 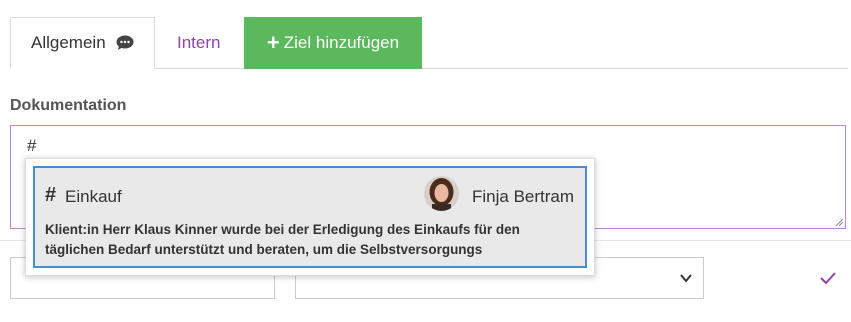 What do you see at coordinates (93, 196) in the screenshot?
I see `suggestion-tag: Einkauf` at bounding box center [93, 196].